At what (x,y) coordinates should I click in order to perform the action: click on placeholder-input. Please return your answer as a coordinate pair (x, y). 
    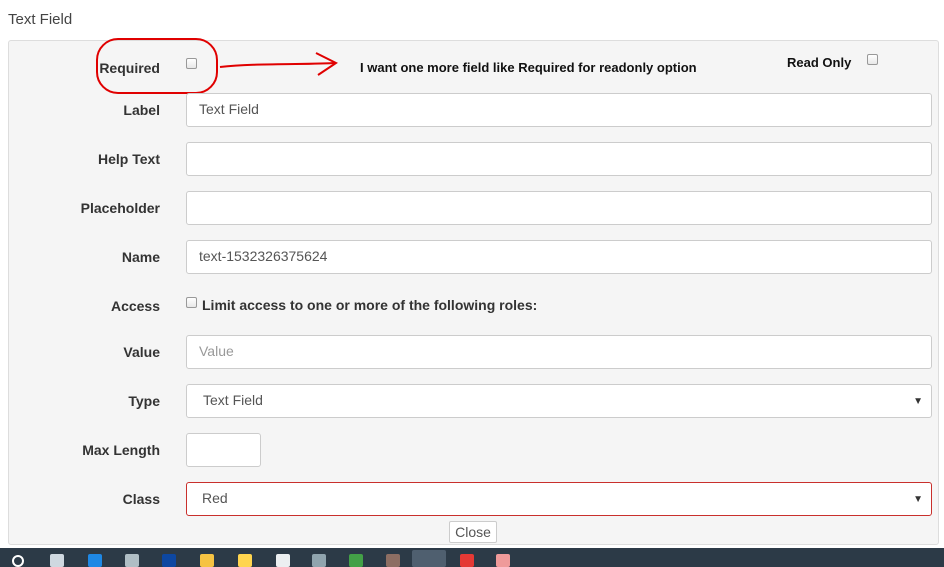
    Looking at the image, I should click on (559, 208).